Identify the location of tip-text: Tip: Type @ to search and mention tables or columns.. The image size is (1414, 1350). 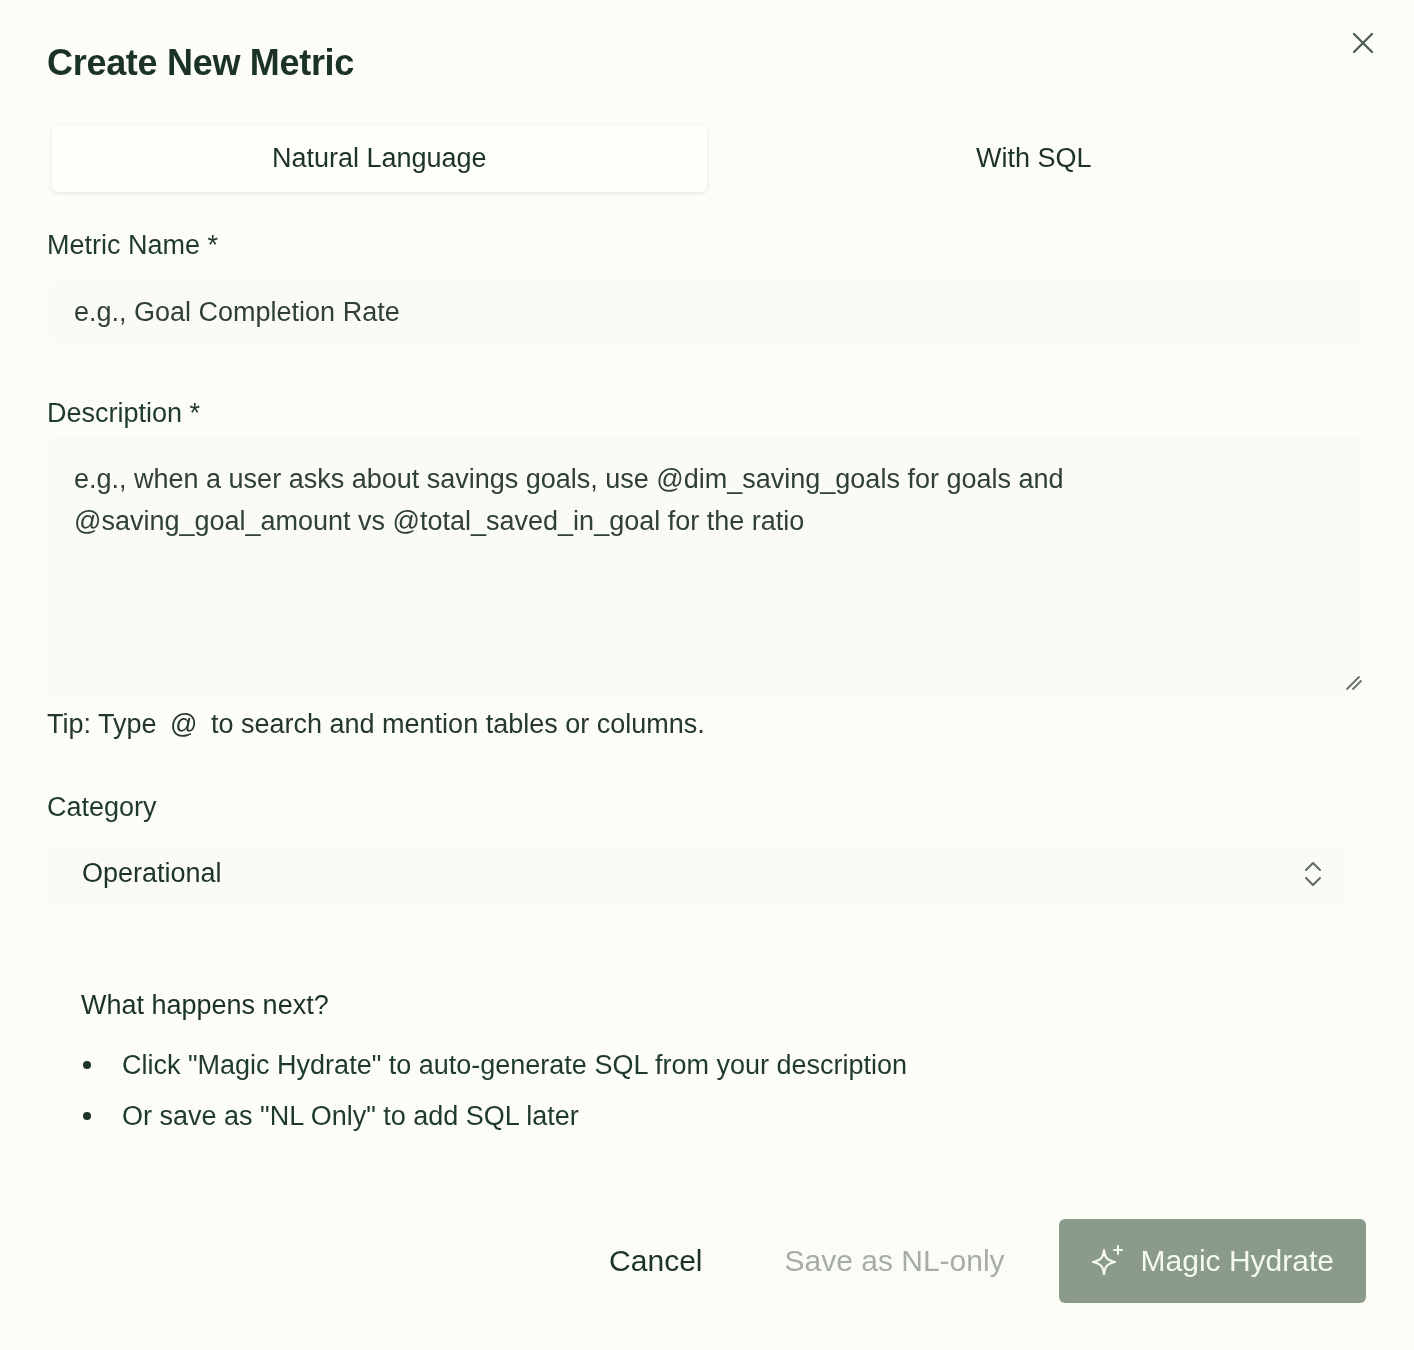
(376, 724).